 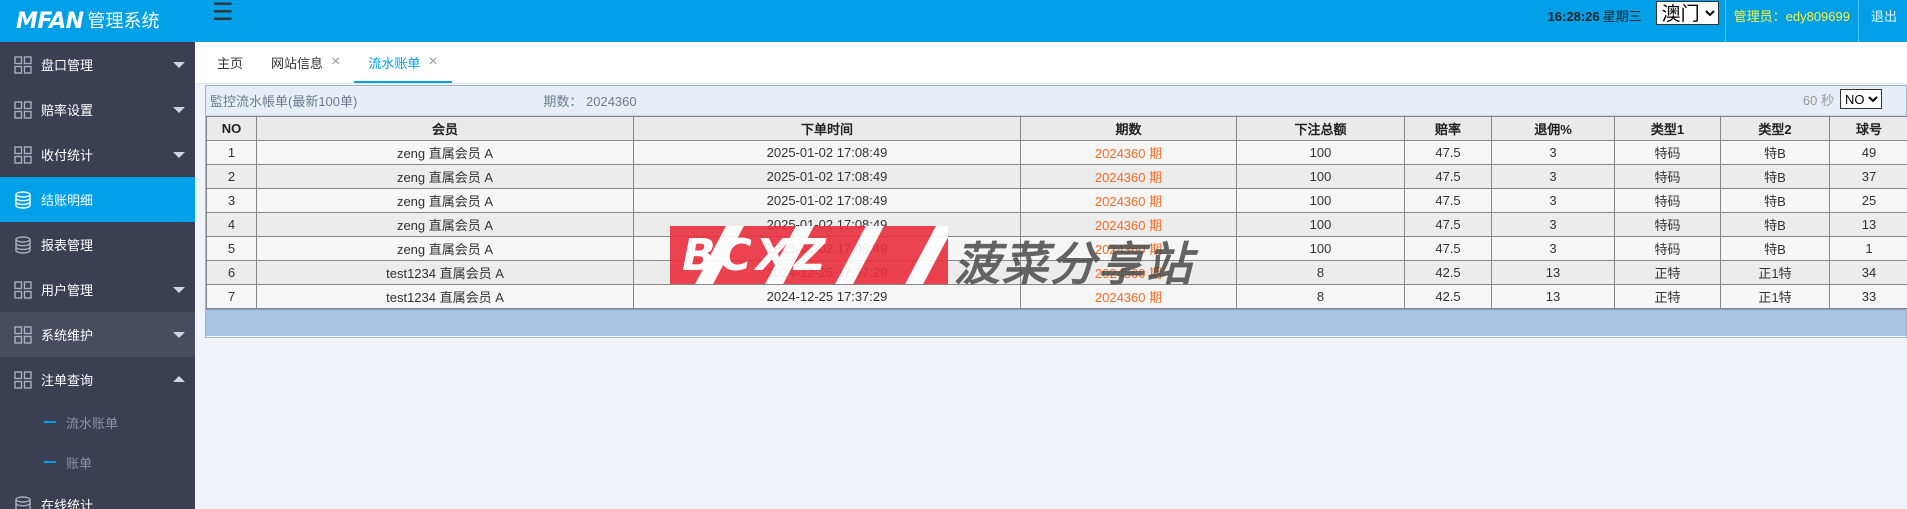 What do you see at coordinates (97, 109) in the screenshot?
I see `sidebar-item-odds-settings: 赔率设置` at bounding box center [97, 109].